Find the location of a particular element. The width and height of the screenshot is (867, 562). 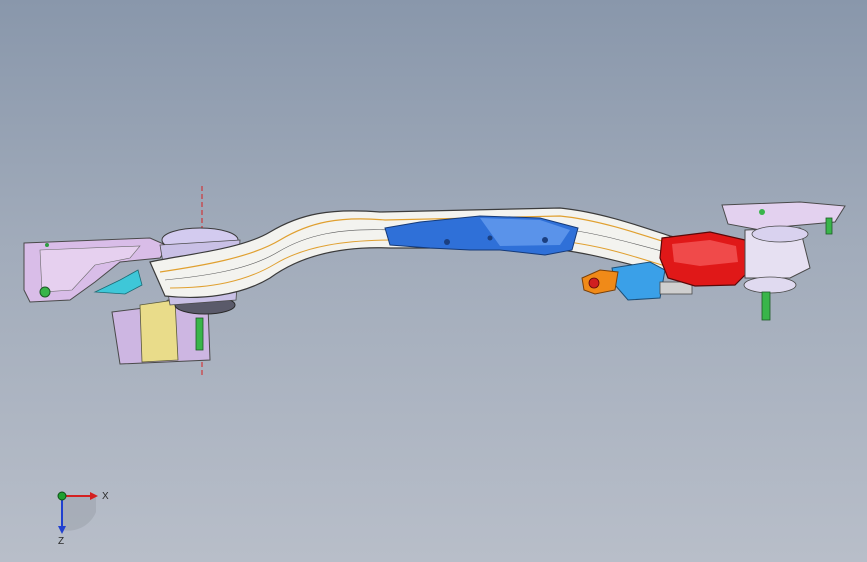

right-mount-bolt is located at coordinates (766, 306).